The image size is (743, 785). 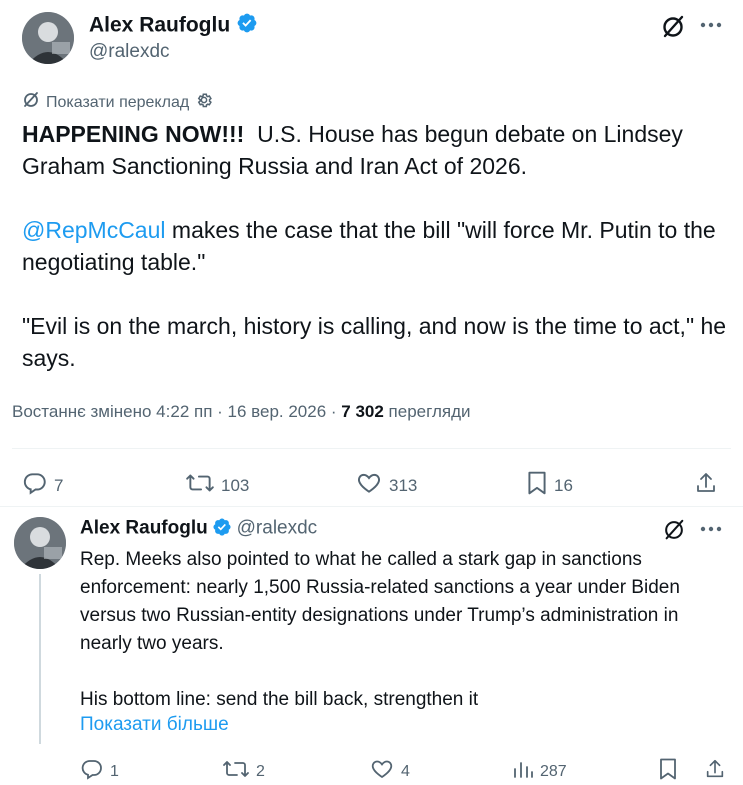 I want to click on reply-repost-count: 2, so click(x=260, y=771).